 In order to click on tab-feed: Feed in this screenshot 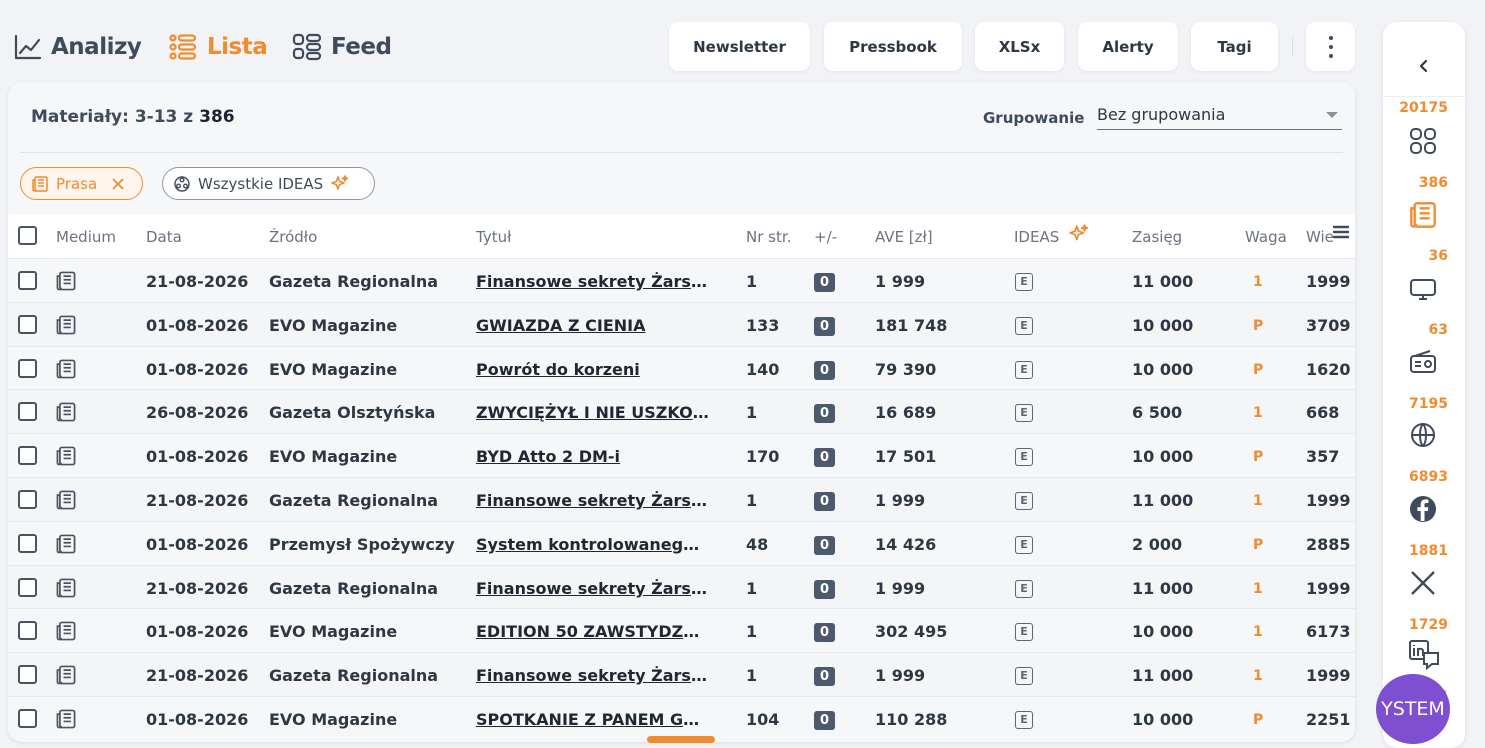, I will do `click(342, 47)`.